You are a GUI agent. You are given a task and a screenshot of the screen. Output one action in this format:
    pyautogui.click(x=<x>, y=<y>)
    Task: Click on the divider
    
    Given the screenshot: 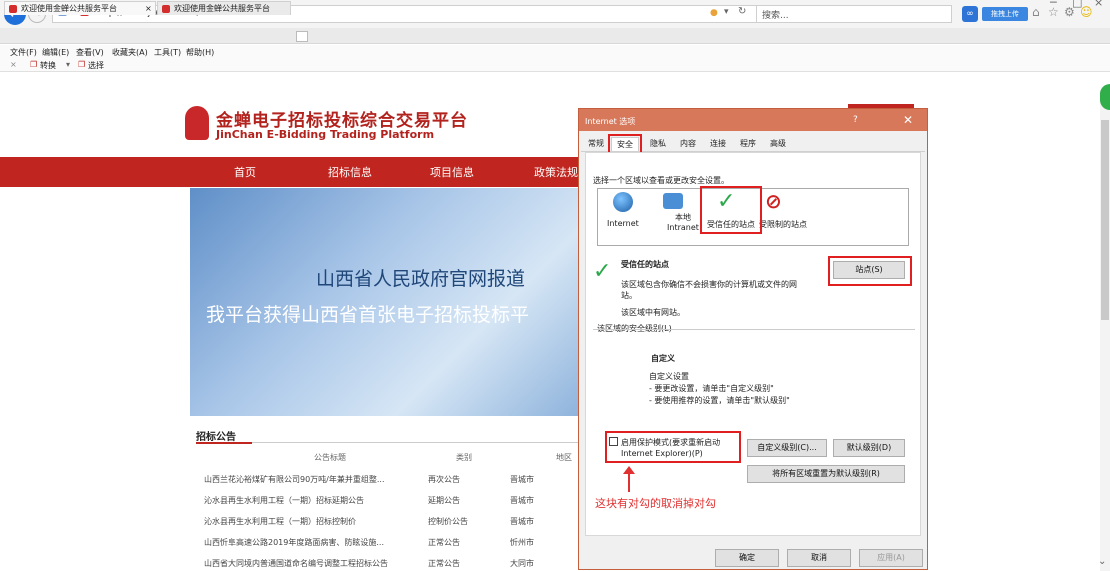 What is the action you would take?
    pyautogui.click(x=388, y=442)
    